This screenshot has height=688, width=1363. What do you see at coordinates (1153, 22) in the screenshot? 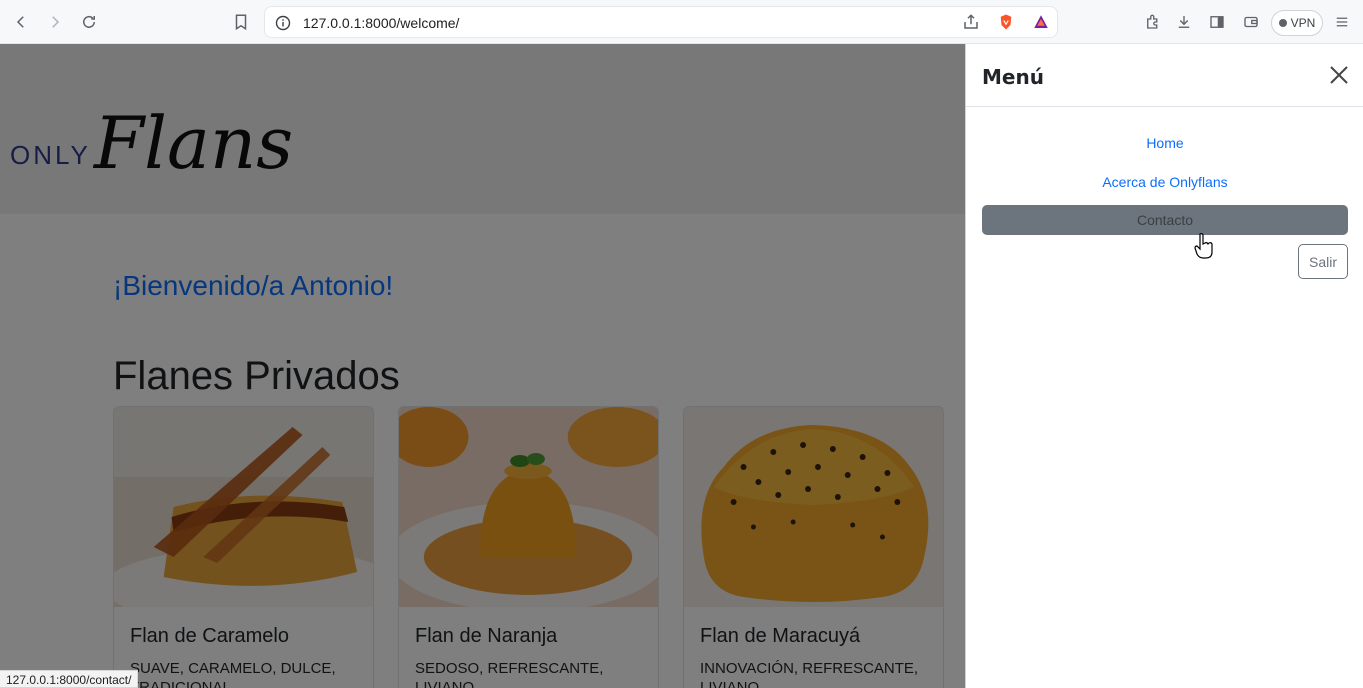
I see `extensions-icon` at bounding box center [1153, 22].